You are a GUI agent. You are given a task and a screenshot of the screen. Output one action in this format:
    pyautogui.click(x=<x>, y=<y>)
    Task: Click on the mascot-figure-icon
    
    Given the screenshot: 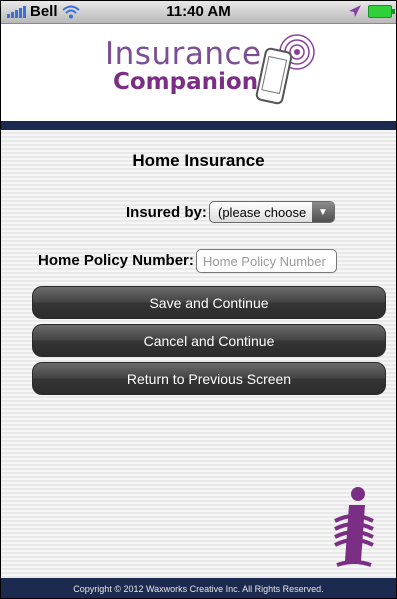 What is the action you would take?
    pyautogui.click(x=354, y=527)
    